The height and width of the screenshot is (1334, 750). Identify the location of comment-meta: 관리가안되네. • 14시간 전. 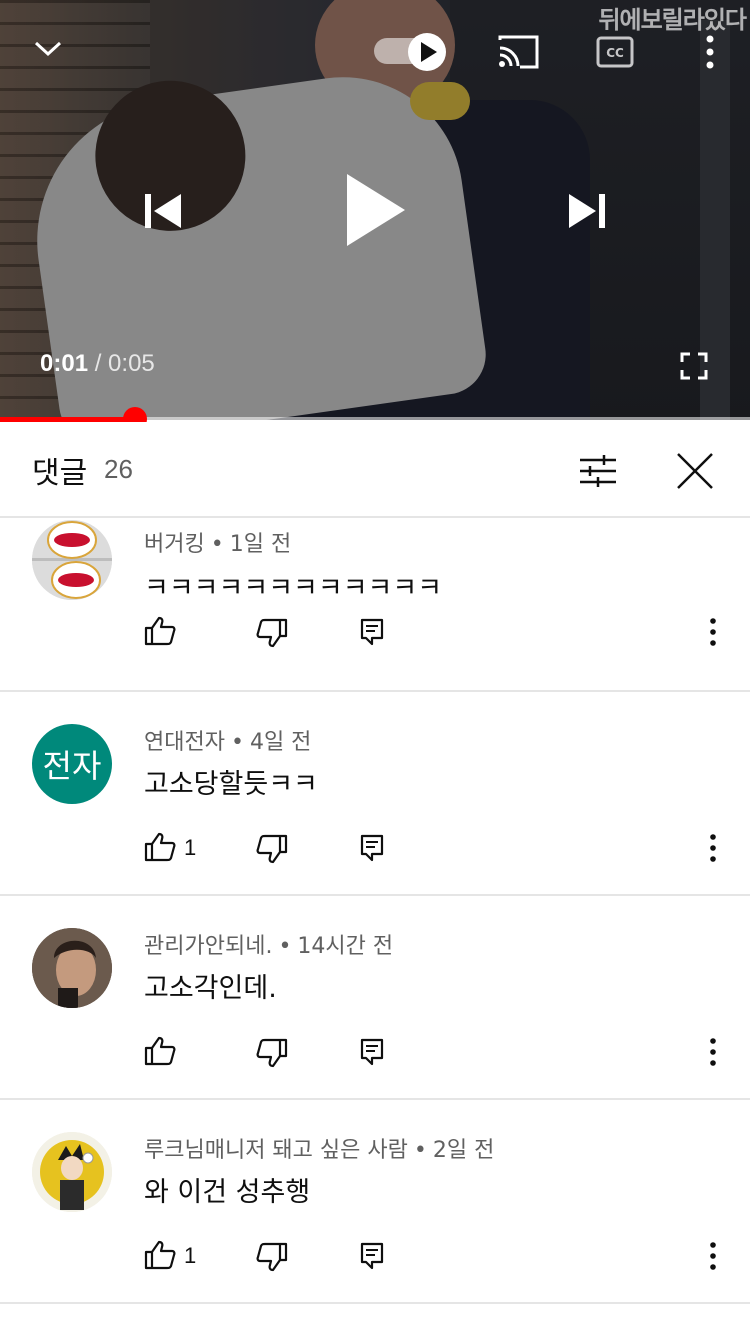
(269, 946).